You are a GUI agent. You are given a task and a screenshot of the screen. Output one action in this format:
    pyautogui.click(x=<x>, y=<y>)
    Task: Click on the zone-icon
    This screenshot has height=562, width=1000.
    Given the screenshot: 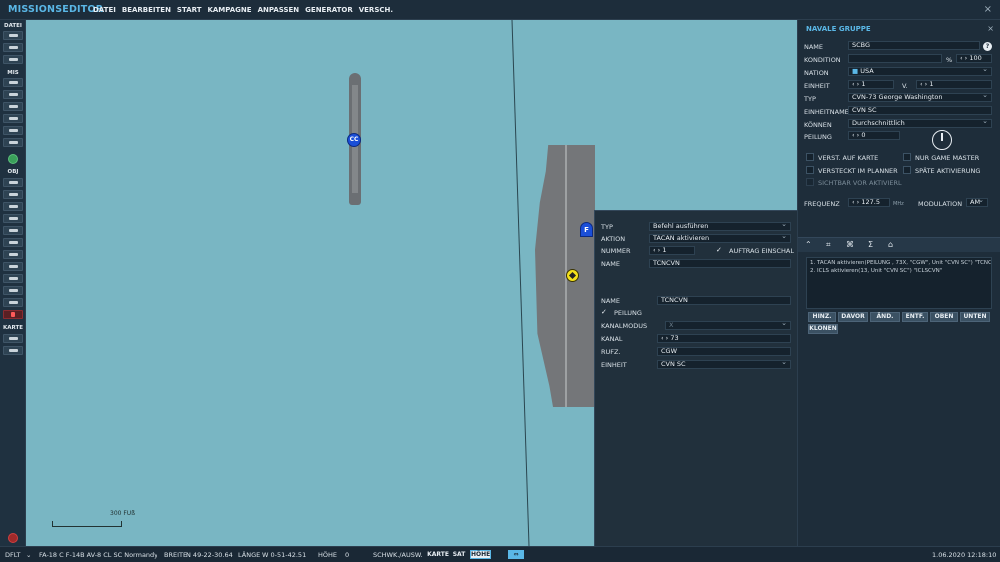 What is the action you would take?
    pyautogui.click(x=13, y=254)
    